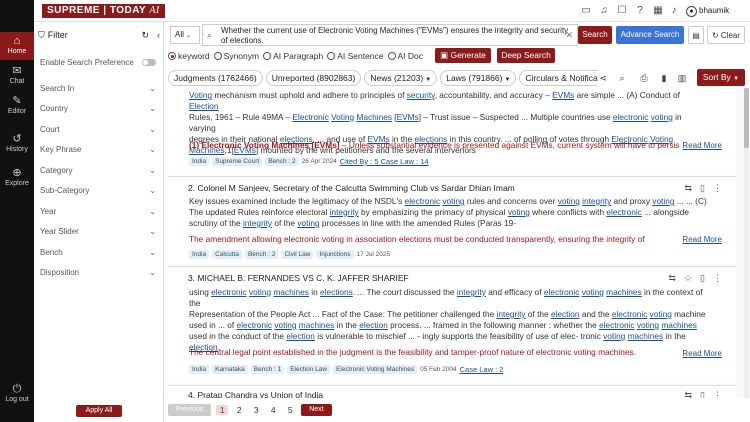 The width and height of the screenshot is (750, 422). I want to click on filter-bench: Bench ⌄, so click(98, 252).